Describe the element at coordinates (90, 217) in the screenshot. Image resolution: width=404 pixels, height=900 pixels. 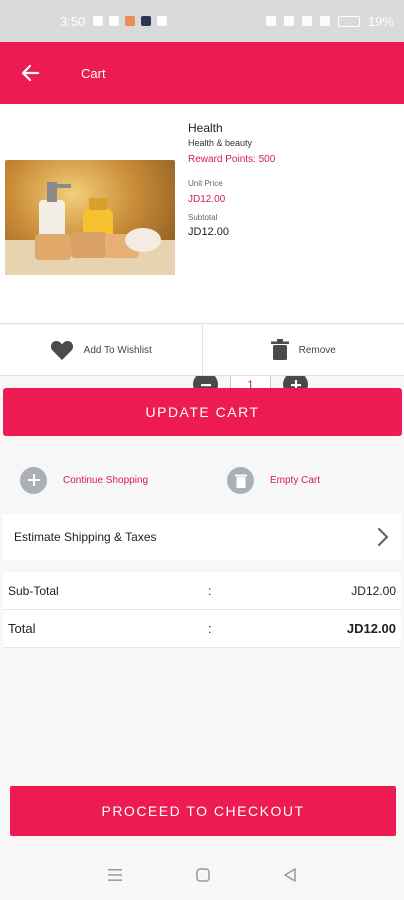
I see `product-image` at that location.